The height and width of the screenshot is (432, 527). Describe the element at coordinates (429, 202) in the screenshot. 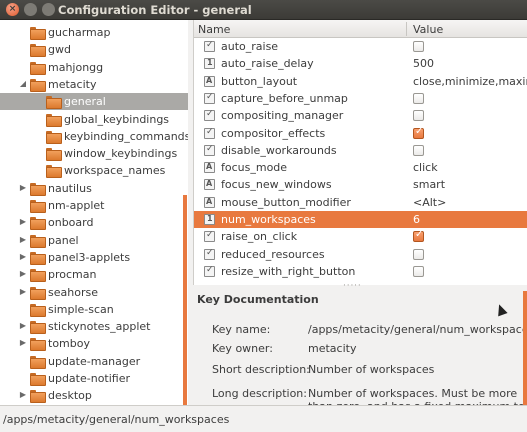

I see `key-value: <Alt>` at that location.